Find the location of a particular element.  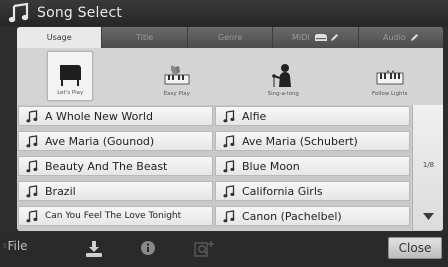

song-row: A Whole New World is located at coordinates (115, 116).